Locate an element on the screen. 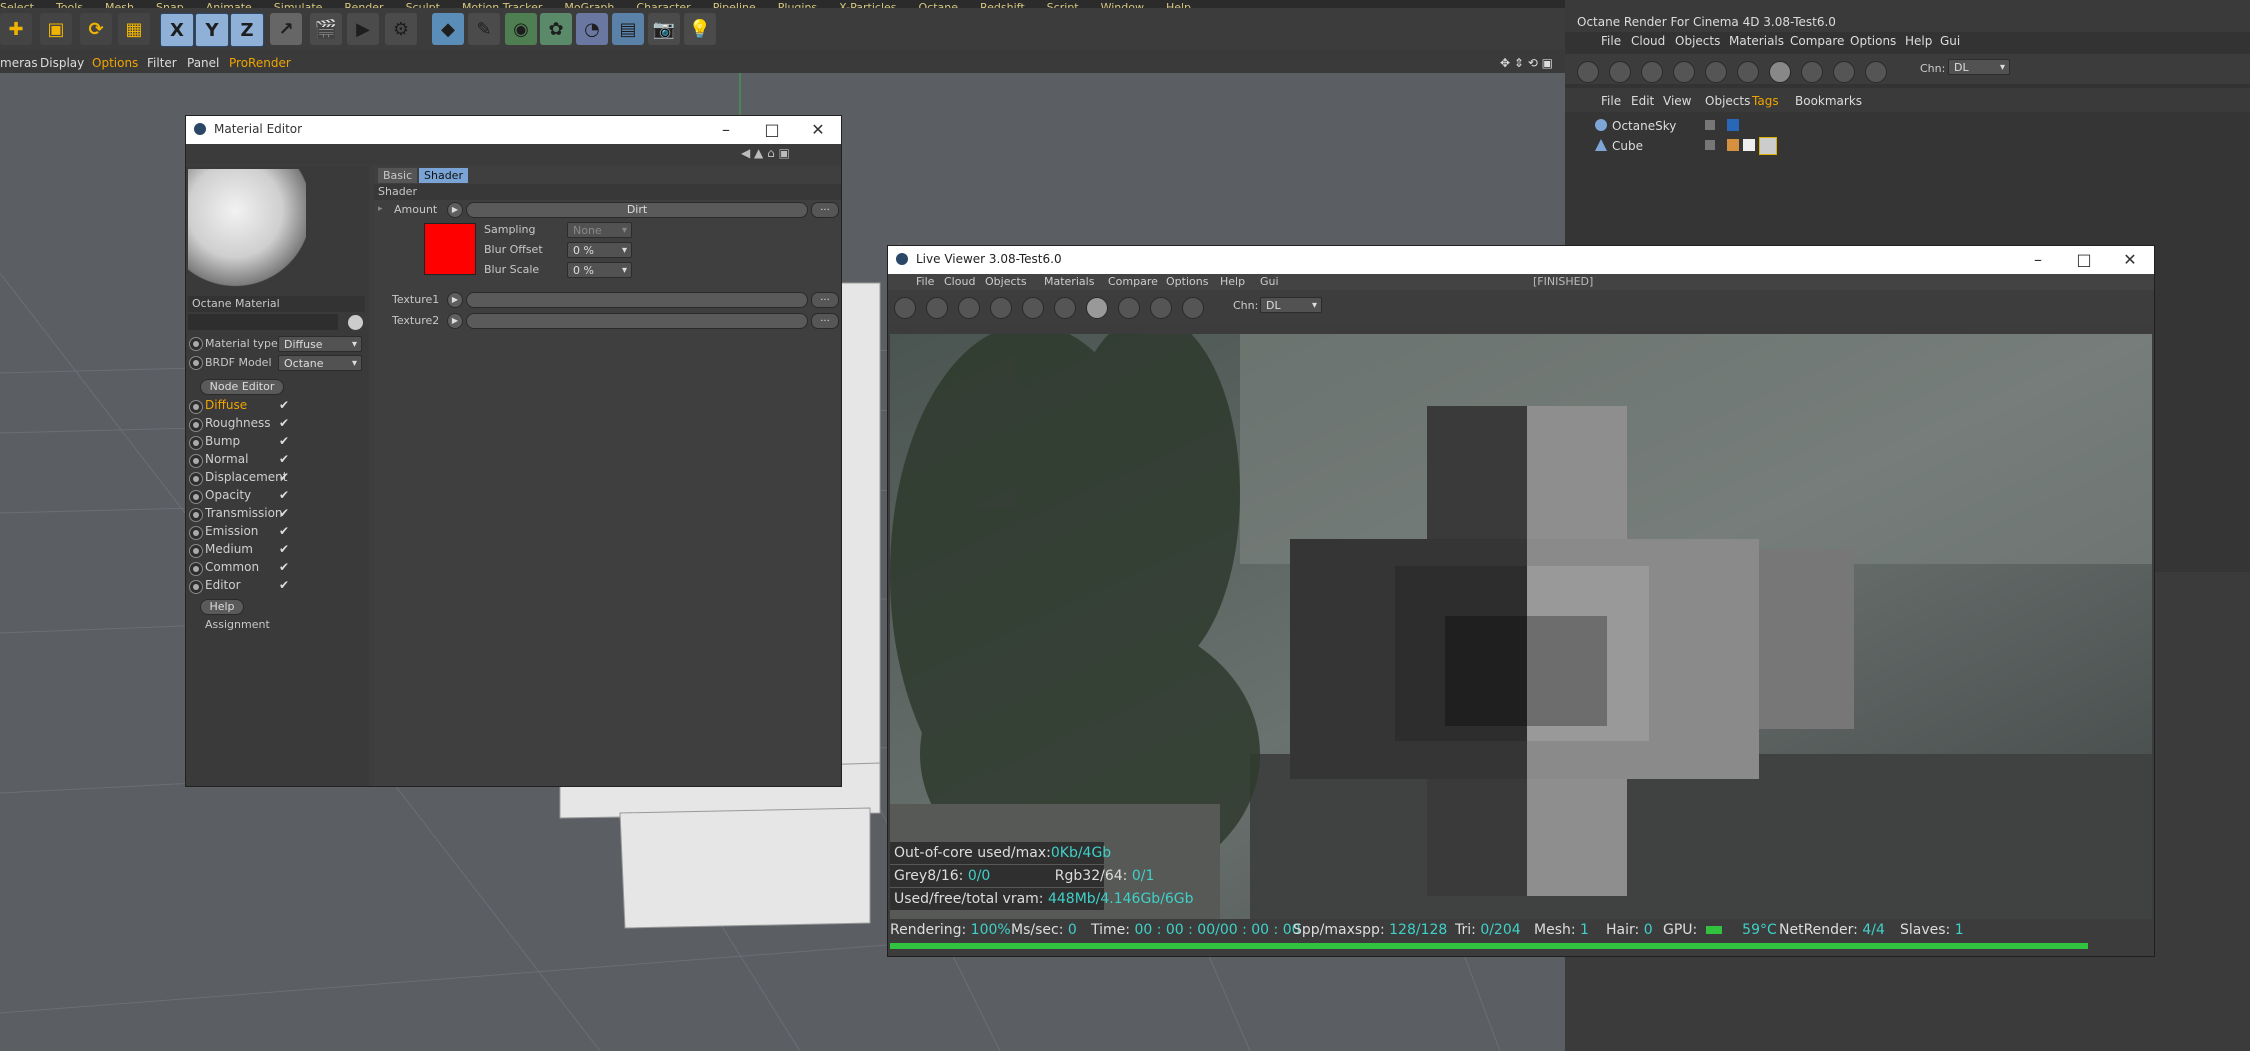 The image size is (2250, 1051). op-pick-focus-icon is located at coordinates (1844, 72).